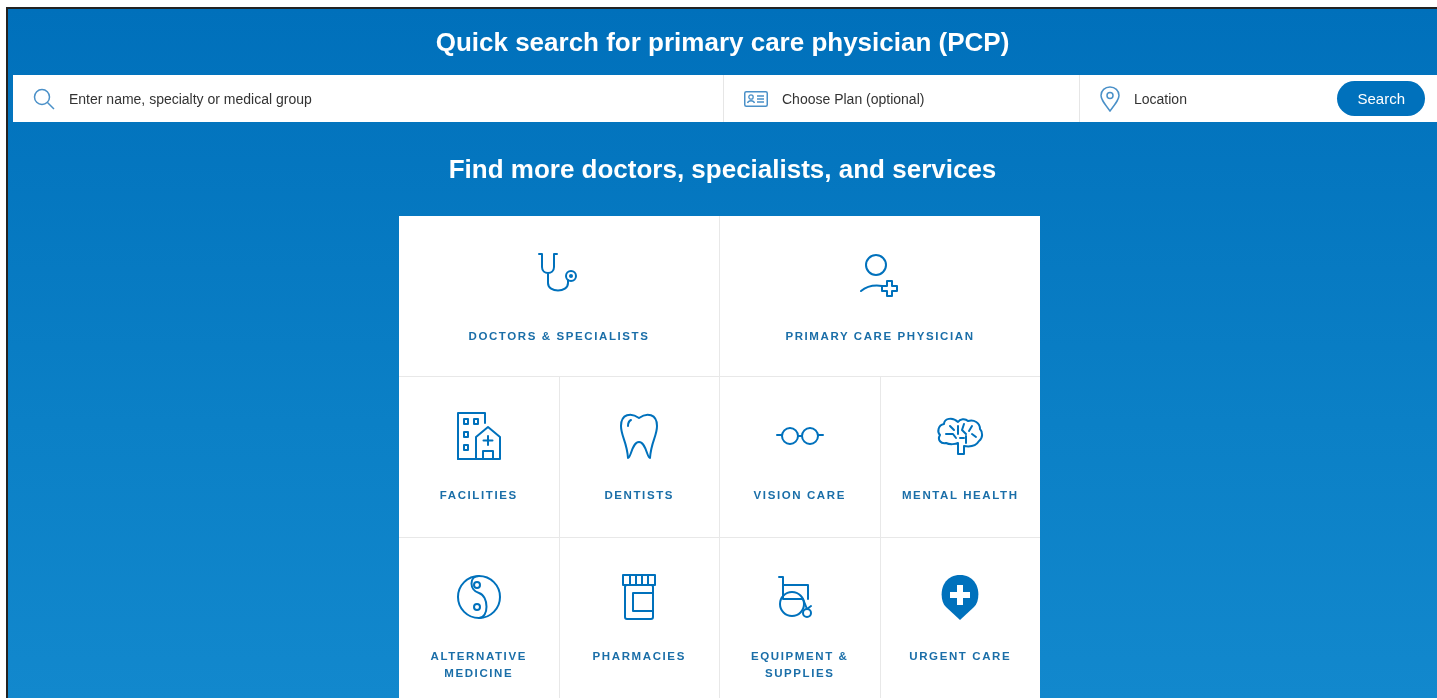 The image size is (1437, 700). What do you see at coordinates (1110, 98) in the screenshot?
I see `location-pin-icon` at bounding box center [1110, 98].